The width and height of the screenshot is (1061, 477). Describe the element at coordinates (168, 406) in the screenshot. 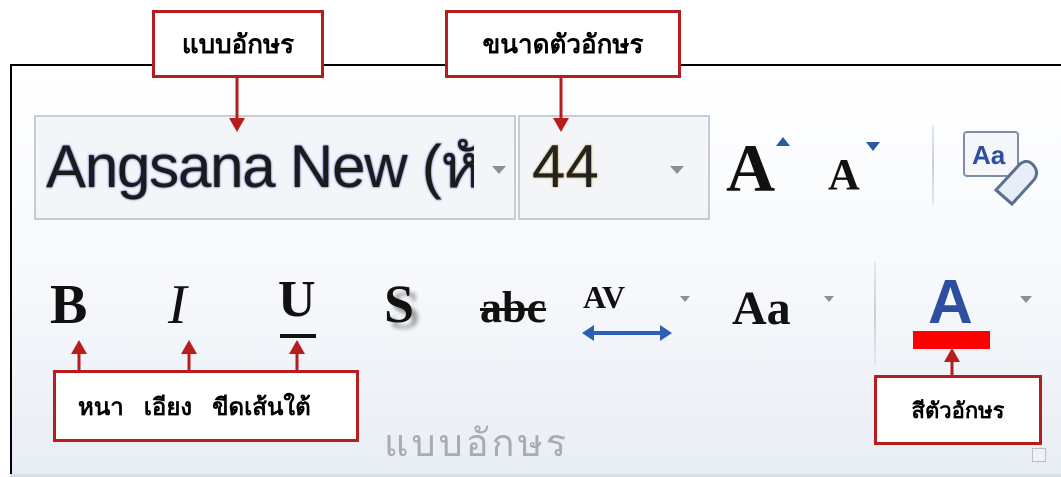

I see `callout-italic-text: เอียง` at that location.